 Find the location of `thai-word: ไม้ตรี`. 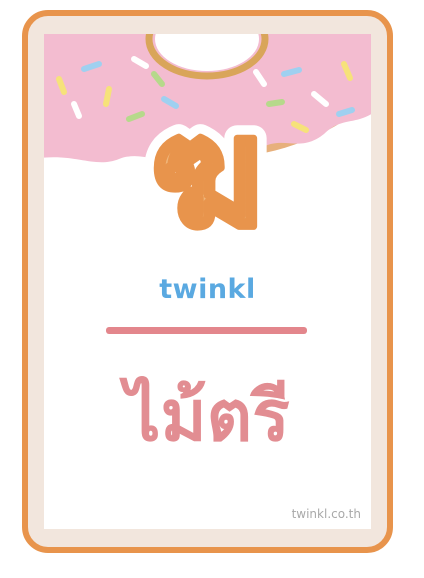

thai-word: ไม้ตรี is located at coordinates (207, 416).